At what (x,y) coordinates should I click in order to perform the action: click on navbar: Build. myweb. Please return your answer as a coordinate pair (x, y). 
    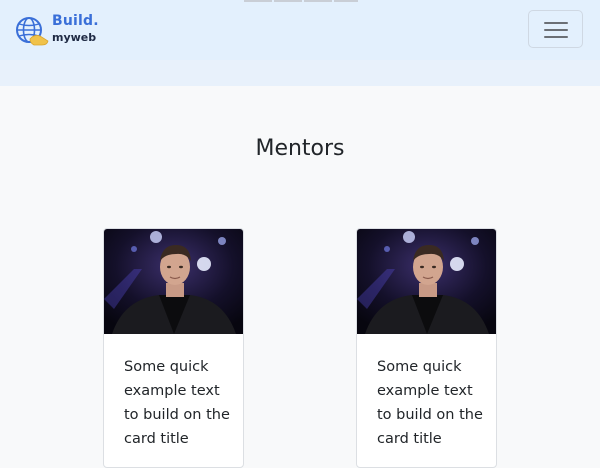
    Looking at the image, I should click on (300, 30).